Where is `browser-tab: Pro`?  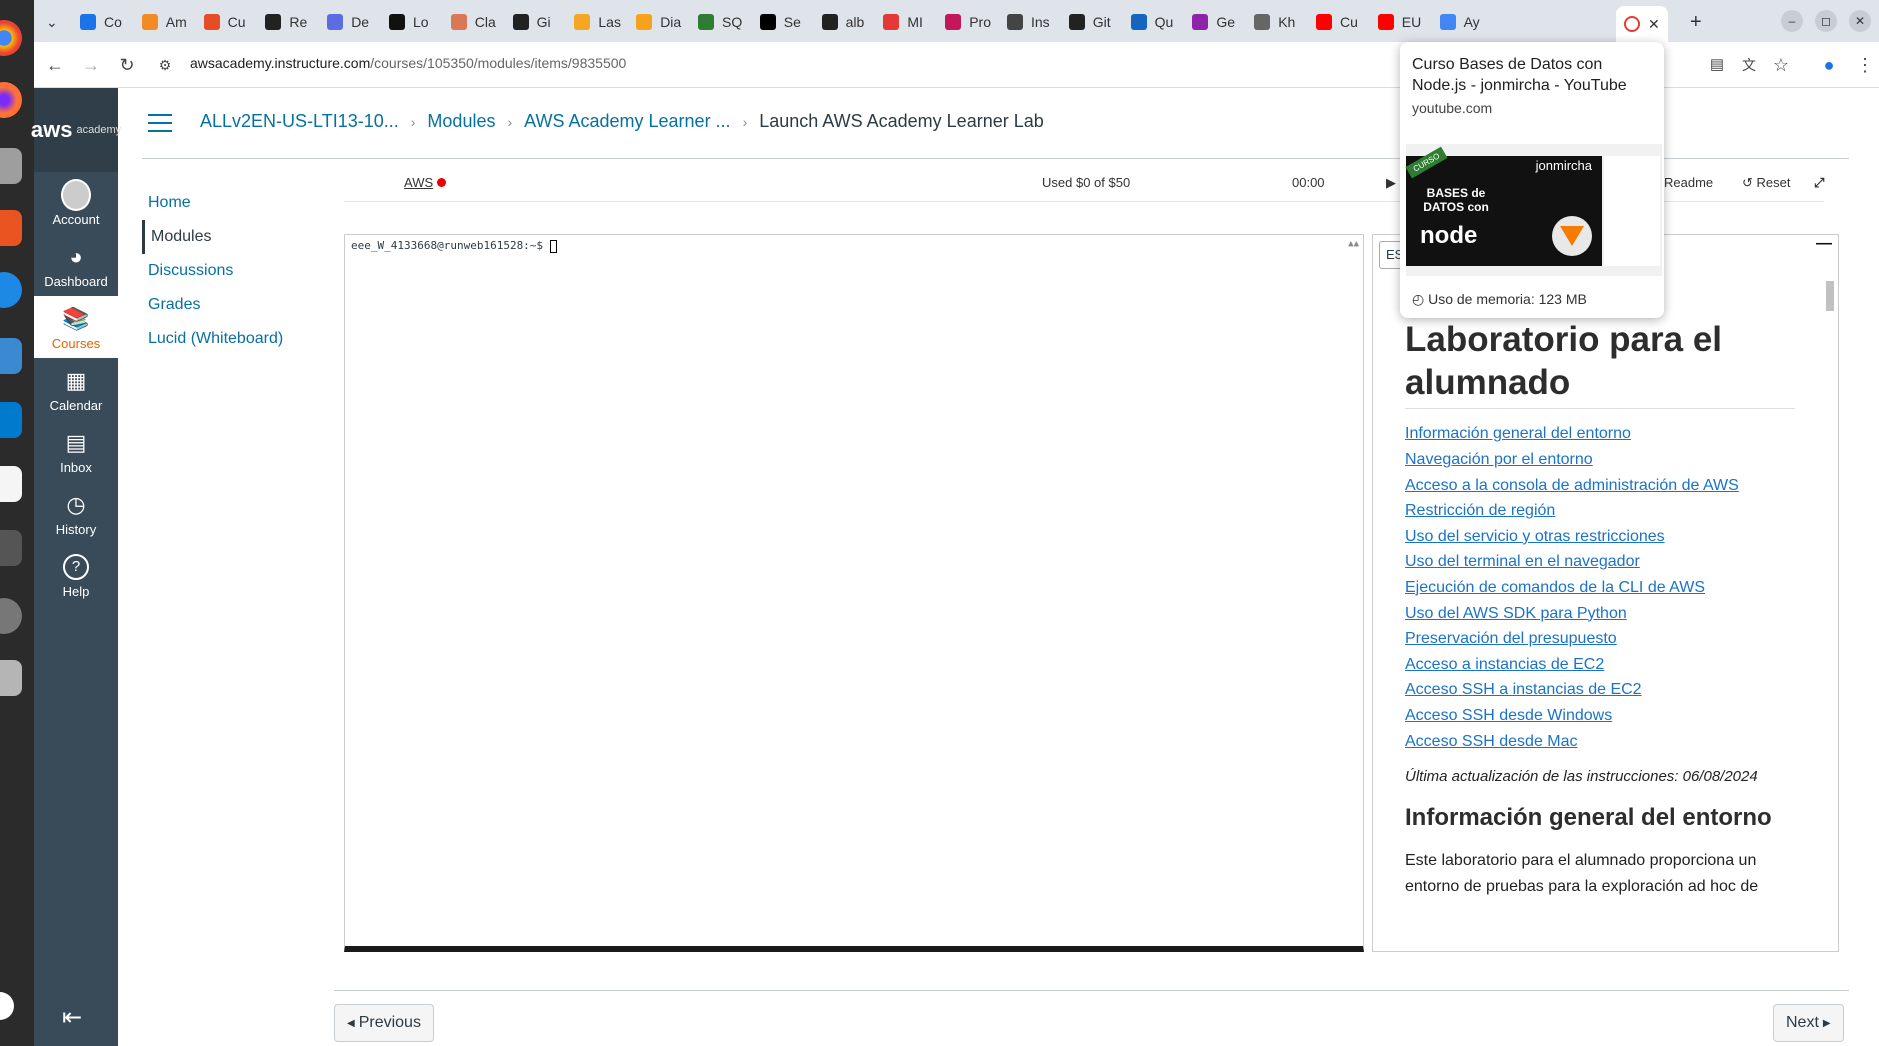
browser-tab: Pro is located at coordinates (966, 22).